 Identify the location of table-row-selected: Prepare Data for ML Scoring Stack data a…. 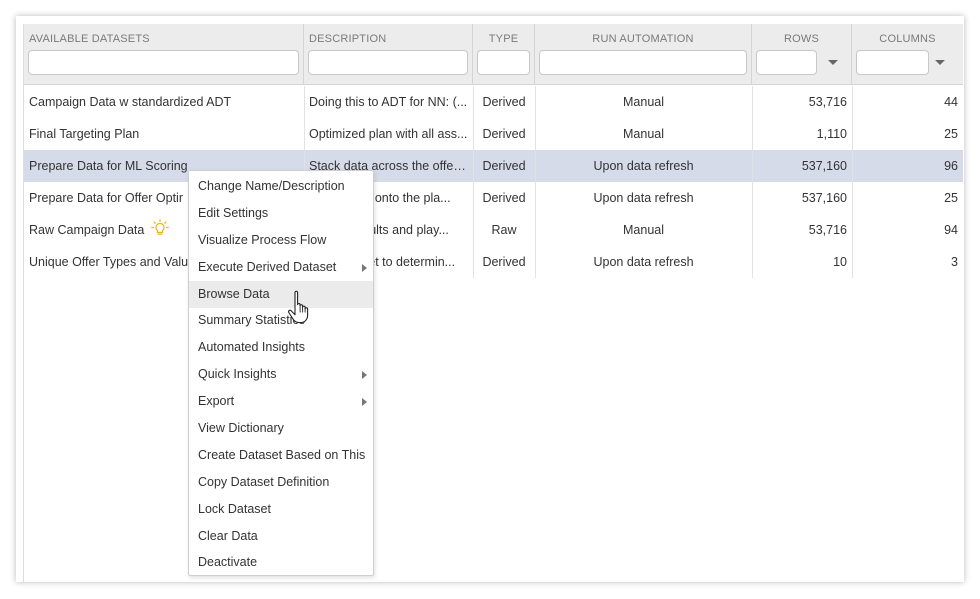
(493, 166).